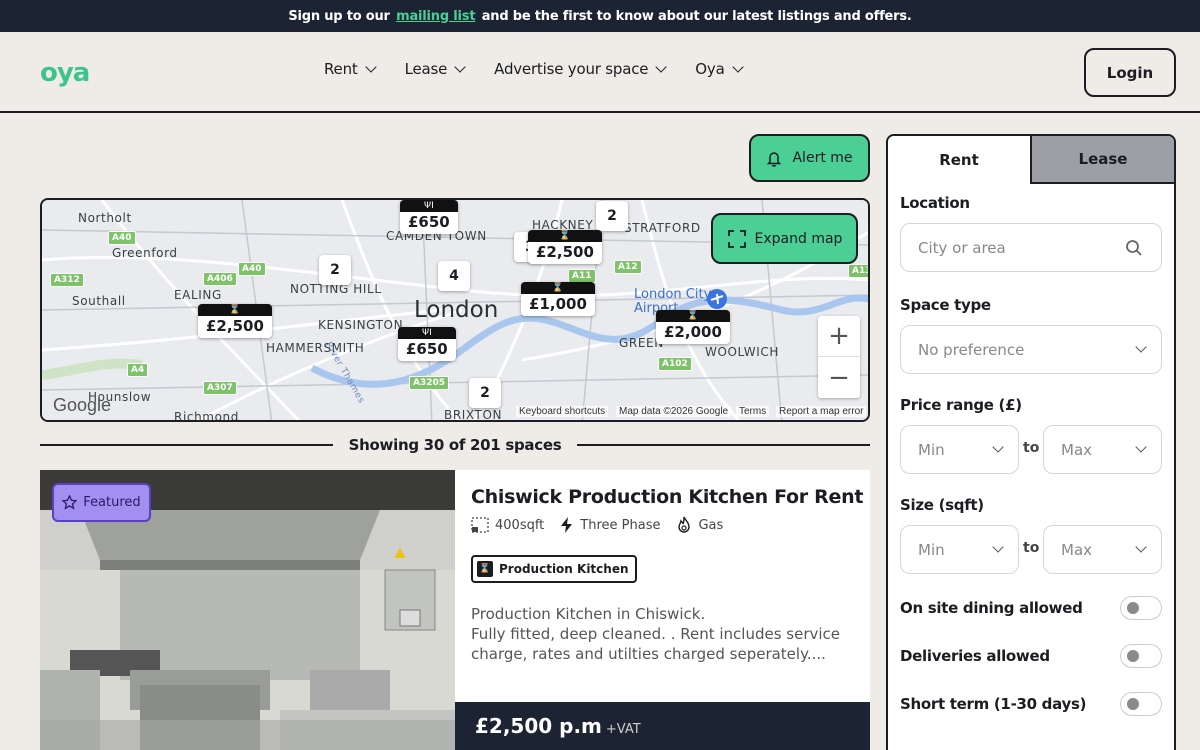  What do you see at coordinates (931, 549) in the screenshot?
I see `size-min-value: Min` at bounding box center [931, 549].